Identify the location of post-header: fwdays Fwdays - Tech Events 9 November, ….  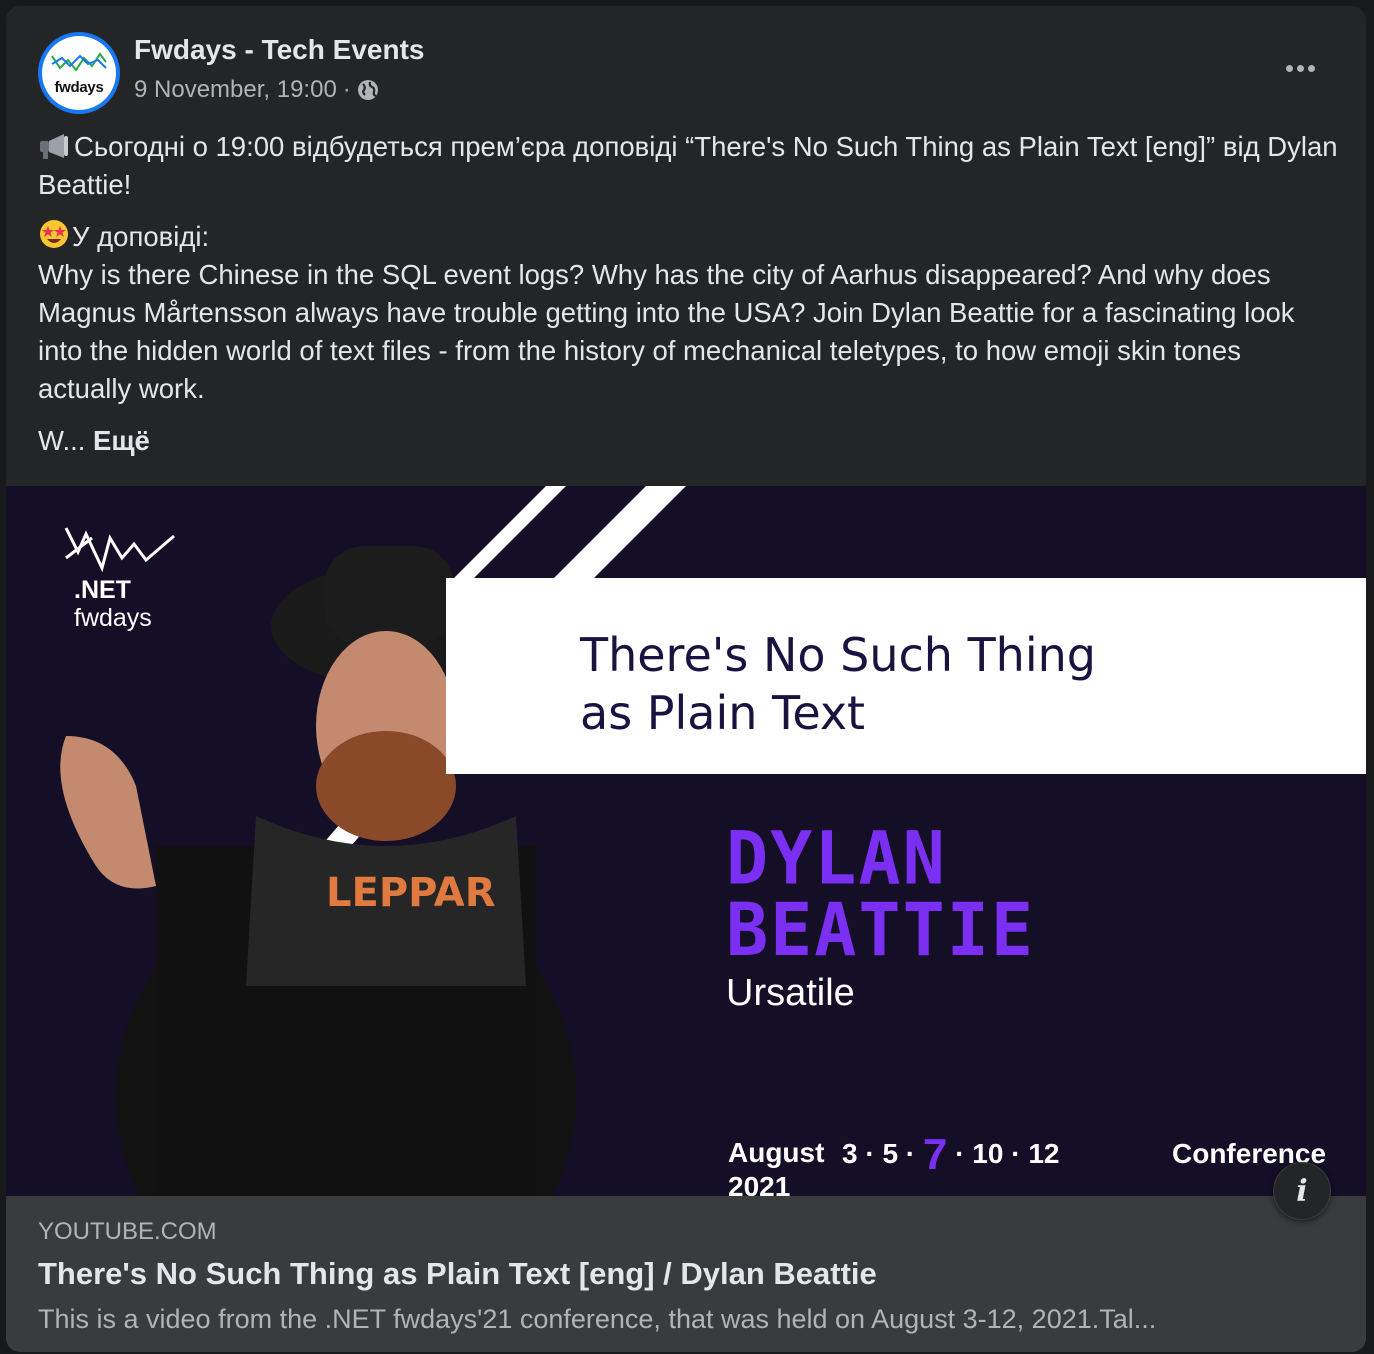
(686, 66).